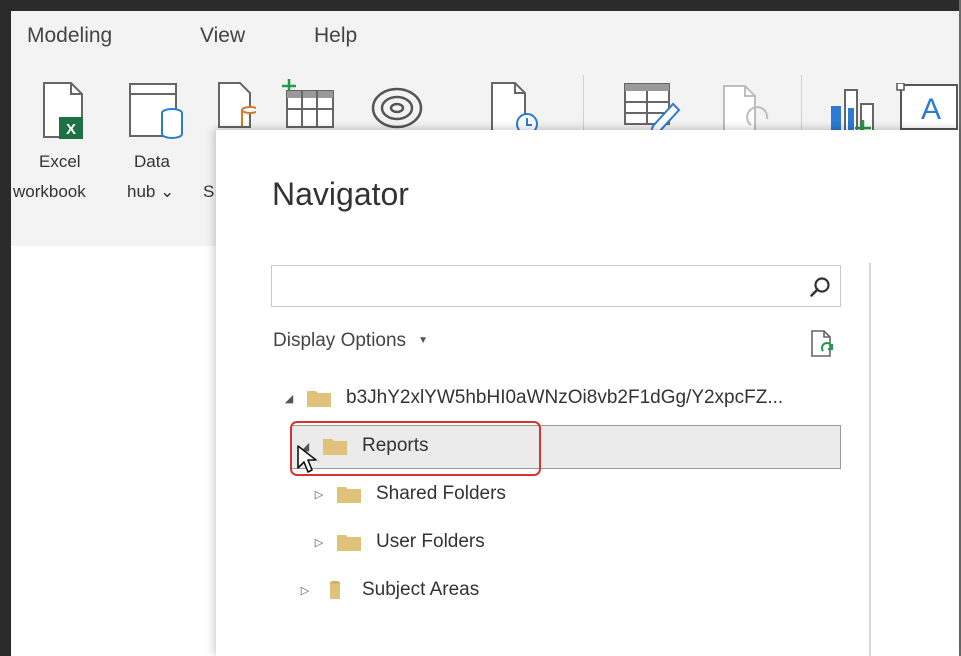 This screenshot has height=656, width=961. What do you see at coordinates (480, 5) in the screenshot?
I see `window-frame-top` at bounding box center [480, 5].